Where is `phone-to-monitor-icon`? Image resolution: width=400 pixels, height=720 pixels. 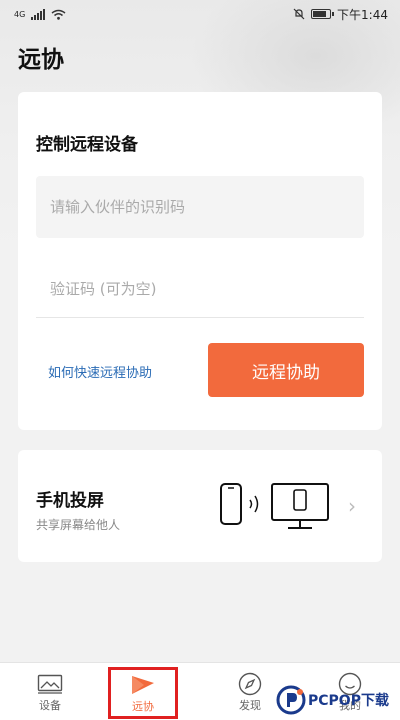 phone-to-monitor-icon is located at coordinates (274, 506).